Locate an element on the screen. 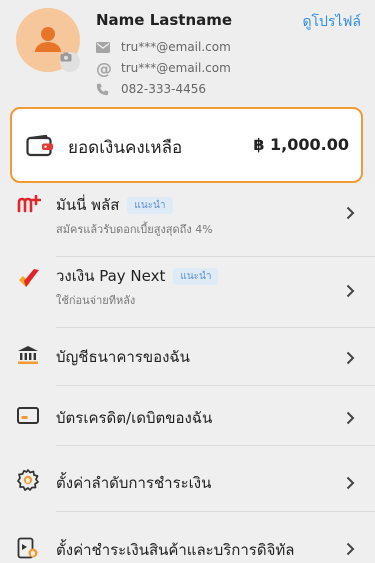 Image resolution: width=375 pixels, height=563 pixels. menu-item-subtitle: ใช้ก่อนจ่ายทีหลัง is located at coordinates (96, 300).